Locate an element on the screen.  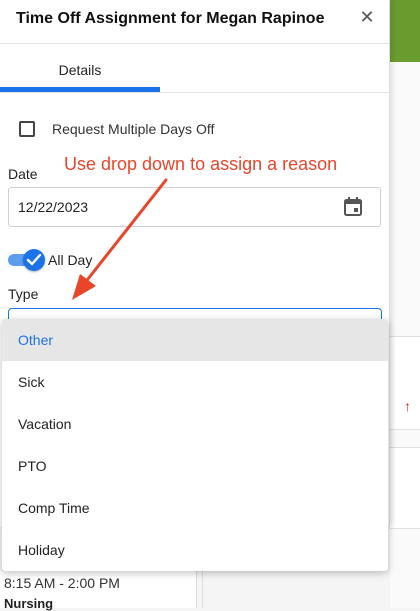
shift-time: 8:15 AM - 2:00 PM is located at coordinates (62, 583).